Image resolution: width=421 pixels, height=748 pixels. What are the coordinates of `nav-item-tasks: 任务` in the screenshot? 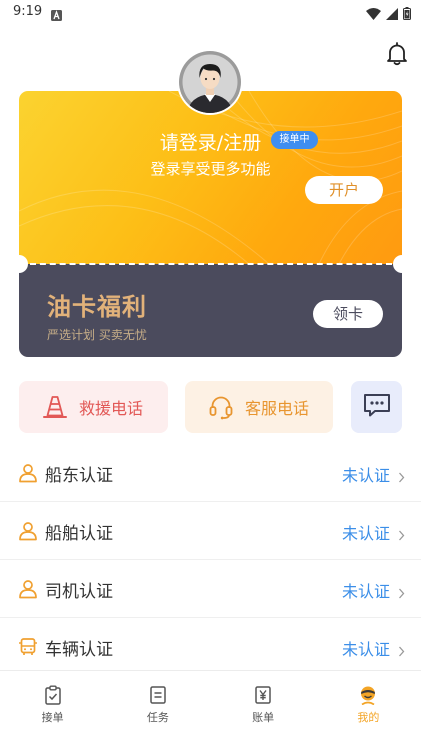 It's located at (157, 709).